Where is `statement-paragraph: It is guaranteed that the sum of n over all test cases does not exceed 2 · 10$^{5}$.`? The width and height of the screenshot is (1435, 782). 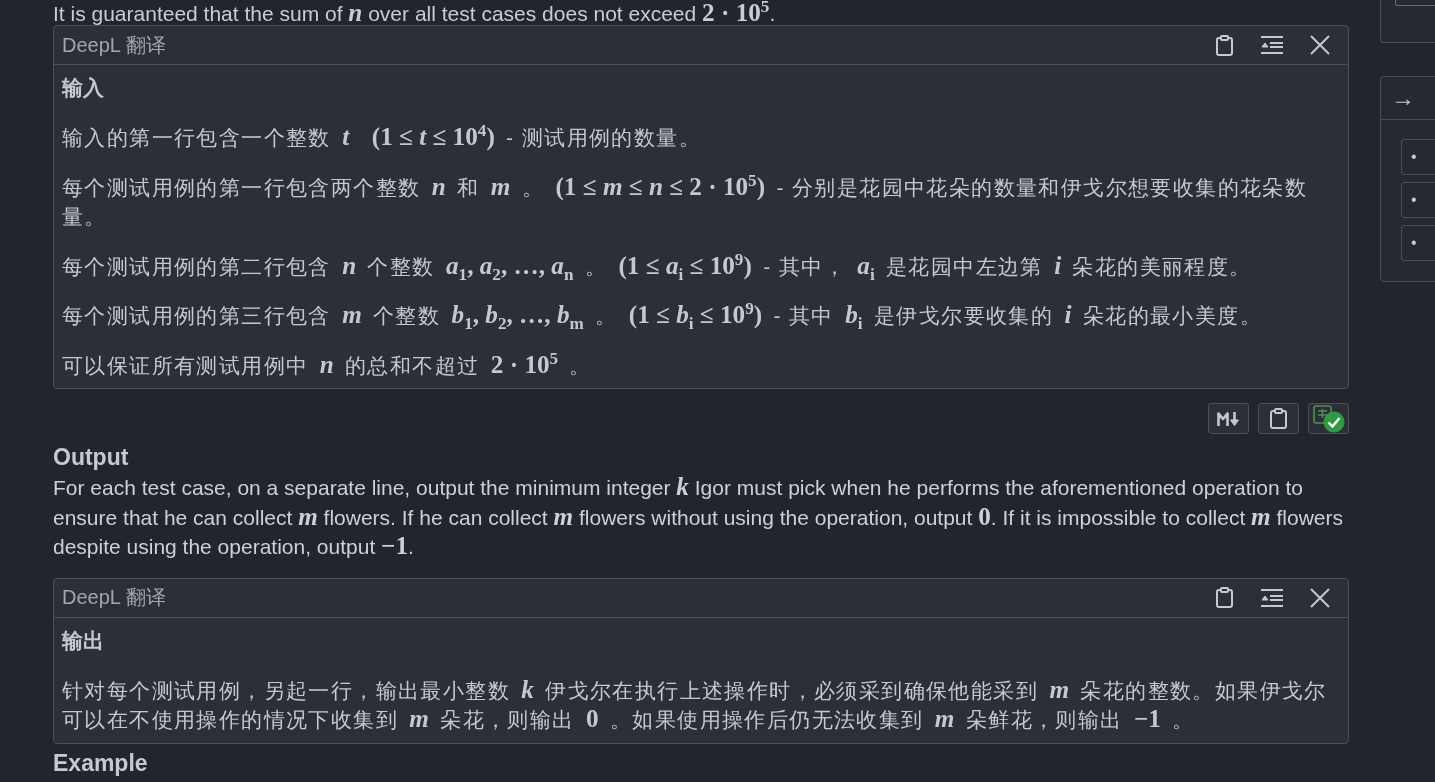 statement-paragraph: It is guaranteed that the sum of n over all test cases does not exceed 2 · 10$^{5}$. is located at coordinates (415, 13).